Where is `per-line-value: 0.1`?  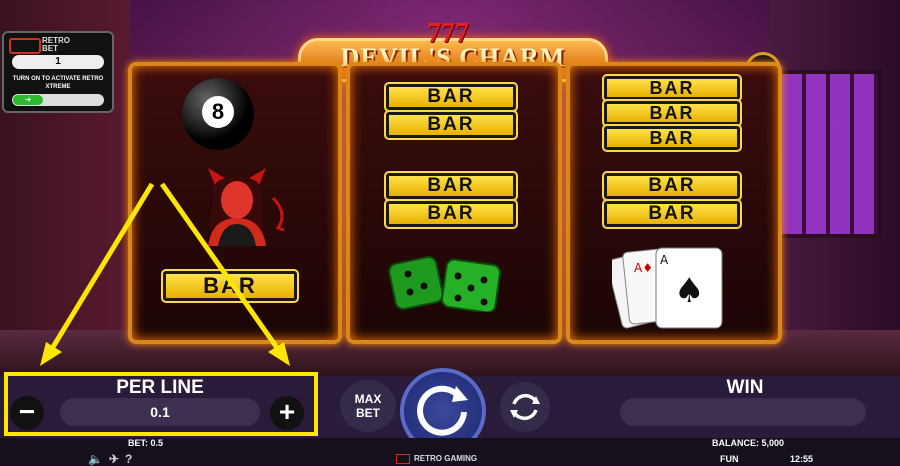
per-line-value: 0.1 is located at coordinates (160, 412).